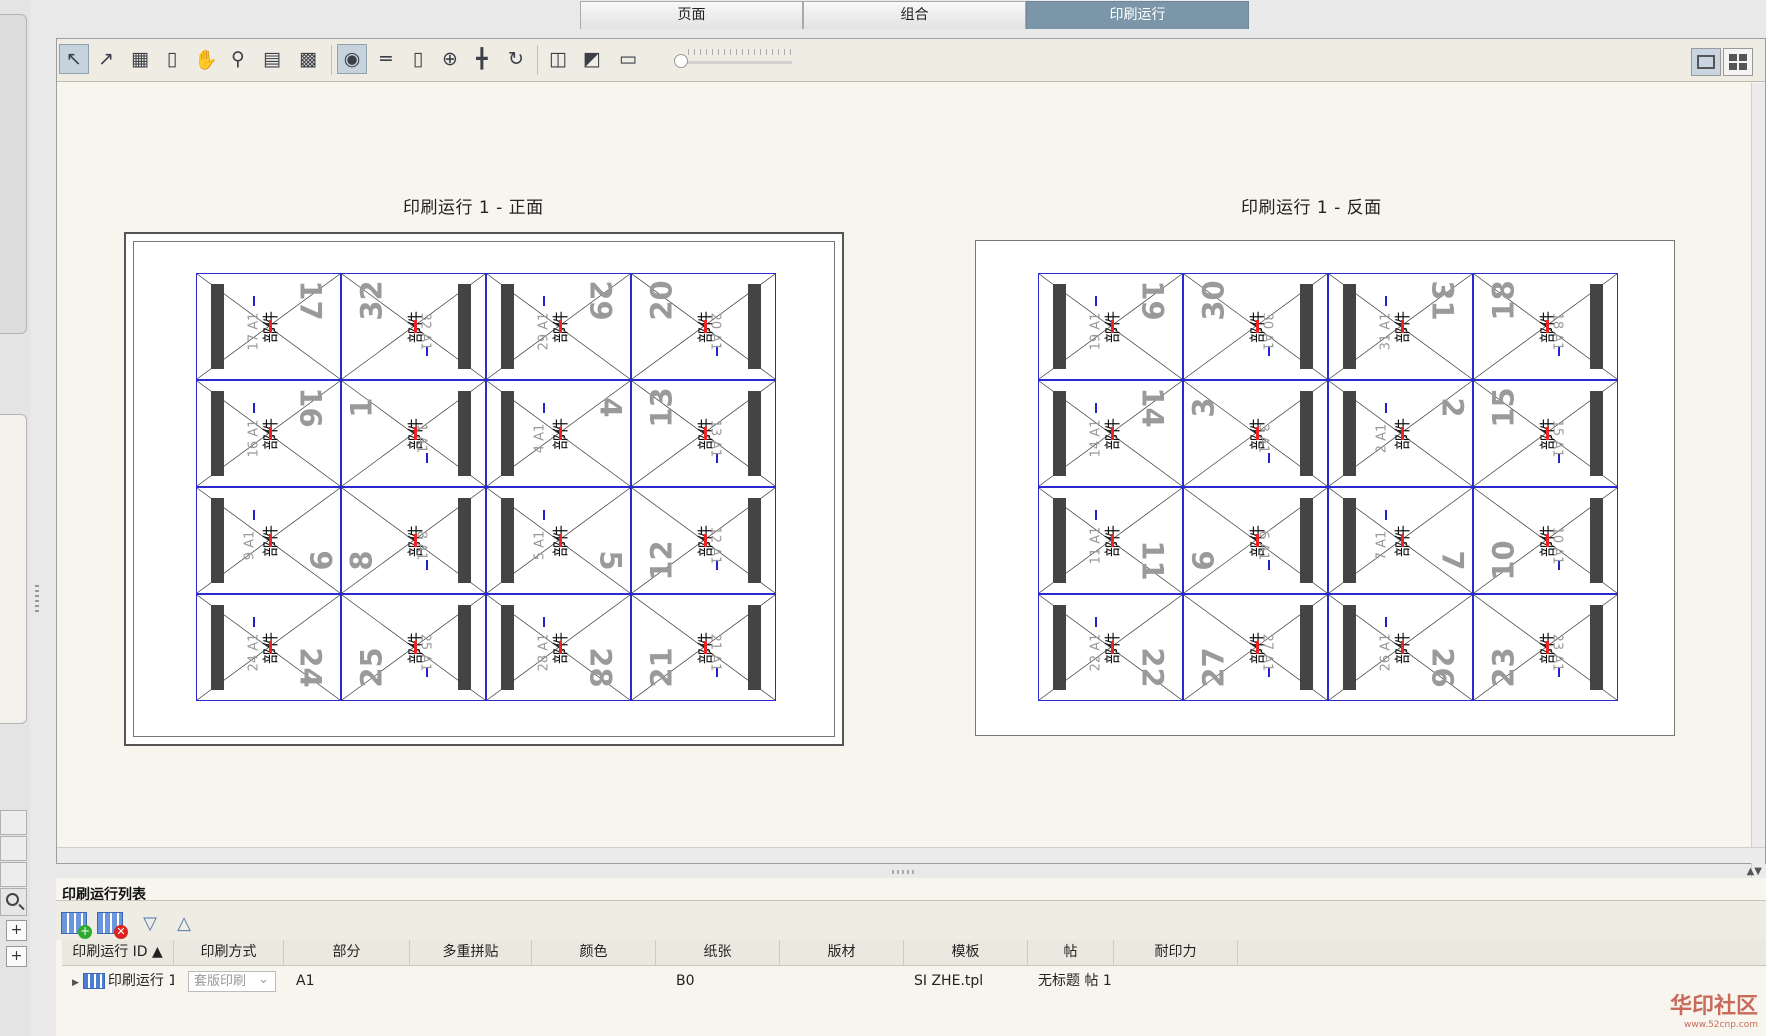  What do you see at coordinates (1110, 433) in the screenshot?
I see `imposed-page-tile: 14部件14 A1` at bounding box center [1110, 433].